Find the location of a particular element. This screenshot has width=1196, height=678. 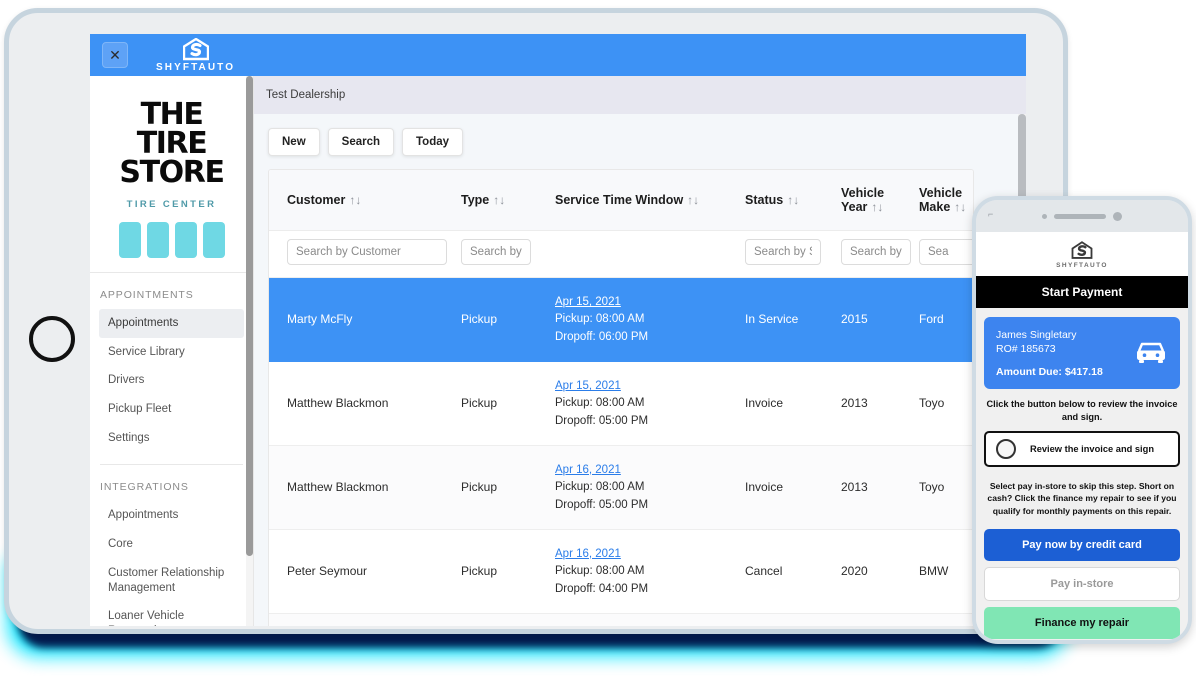

sidebar-item-drivers: Drivers is located at coordinates (171, 380).